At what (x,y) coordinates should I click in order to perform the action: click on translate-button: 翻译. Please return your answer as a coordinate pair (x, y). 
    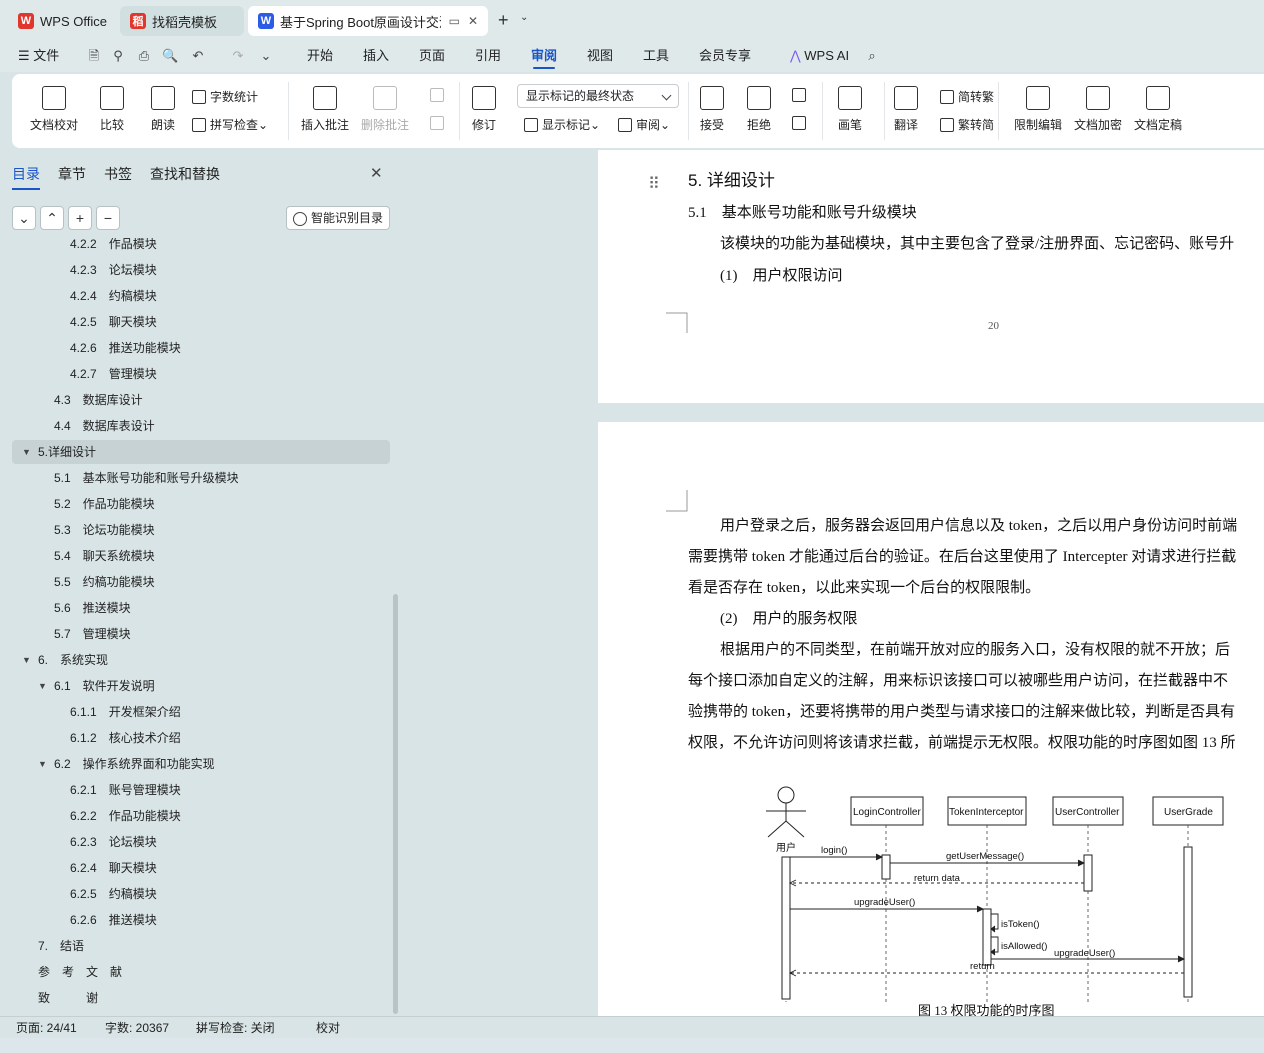
    Looking at the image, I should click on (906, 109).